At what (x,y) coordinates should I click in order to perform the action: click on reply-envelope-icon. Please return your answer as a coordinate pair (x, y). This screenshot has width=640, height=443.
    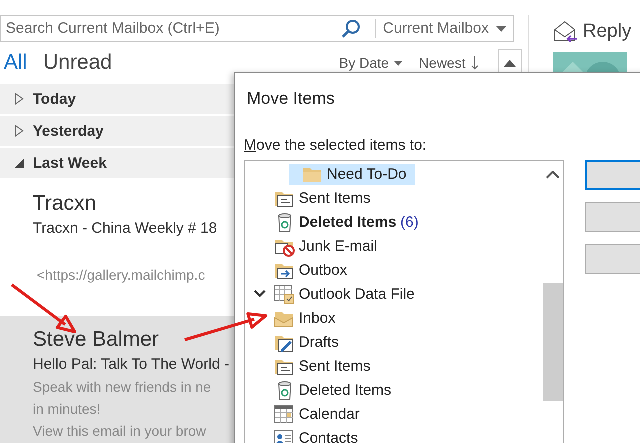
    Looking at the image, I should click on (566, 32).